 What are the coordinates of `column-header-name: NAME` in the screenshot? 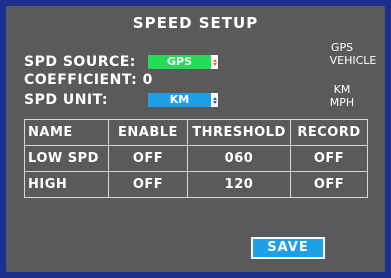 It's located at (66, 132).